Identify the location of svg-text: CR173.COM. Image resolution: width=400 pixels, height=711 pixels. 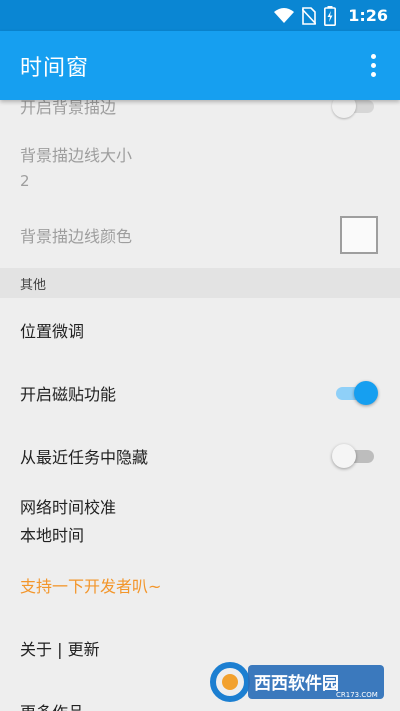
(357, 695).